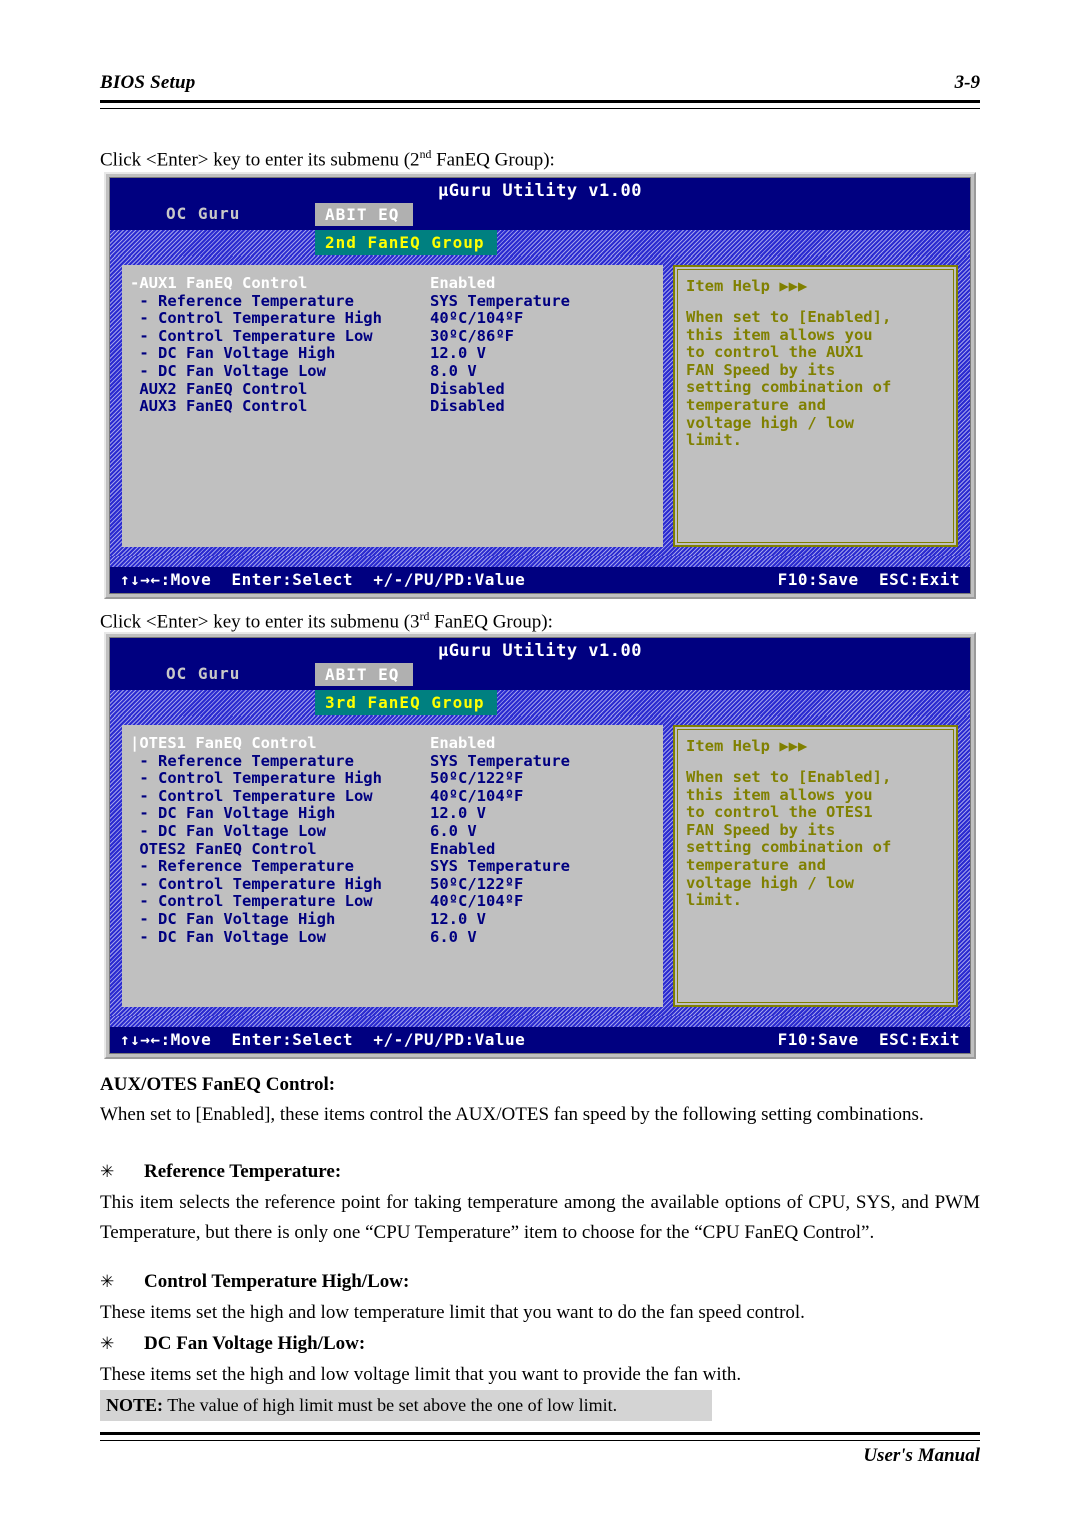 The width and height of the screenshot is (1080, 1529). Describe the element at coordinates (393, 407) in the screenshot. I see `bios-setting-row: AUX3 FanEQ Control Disabled` at that location.